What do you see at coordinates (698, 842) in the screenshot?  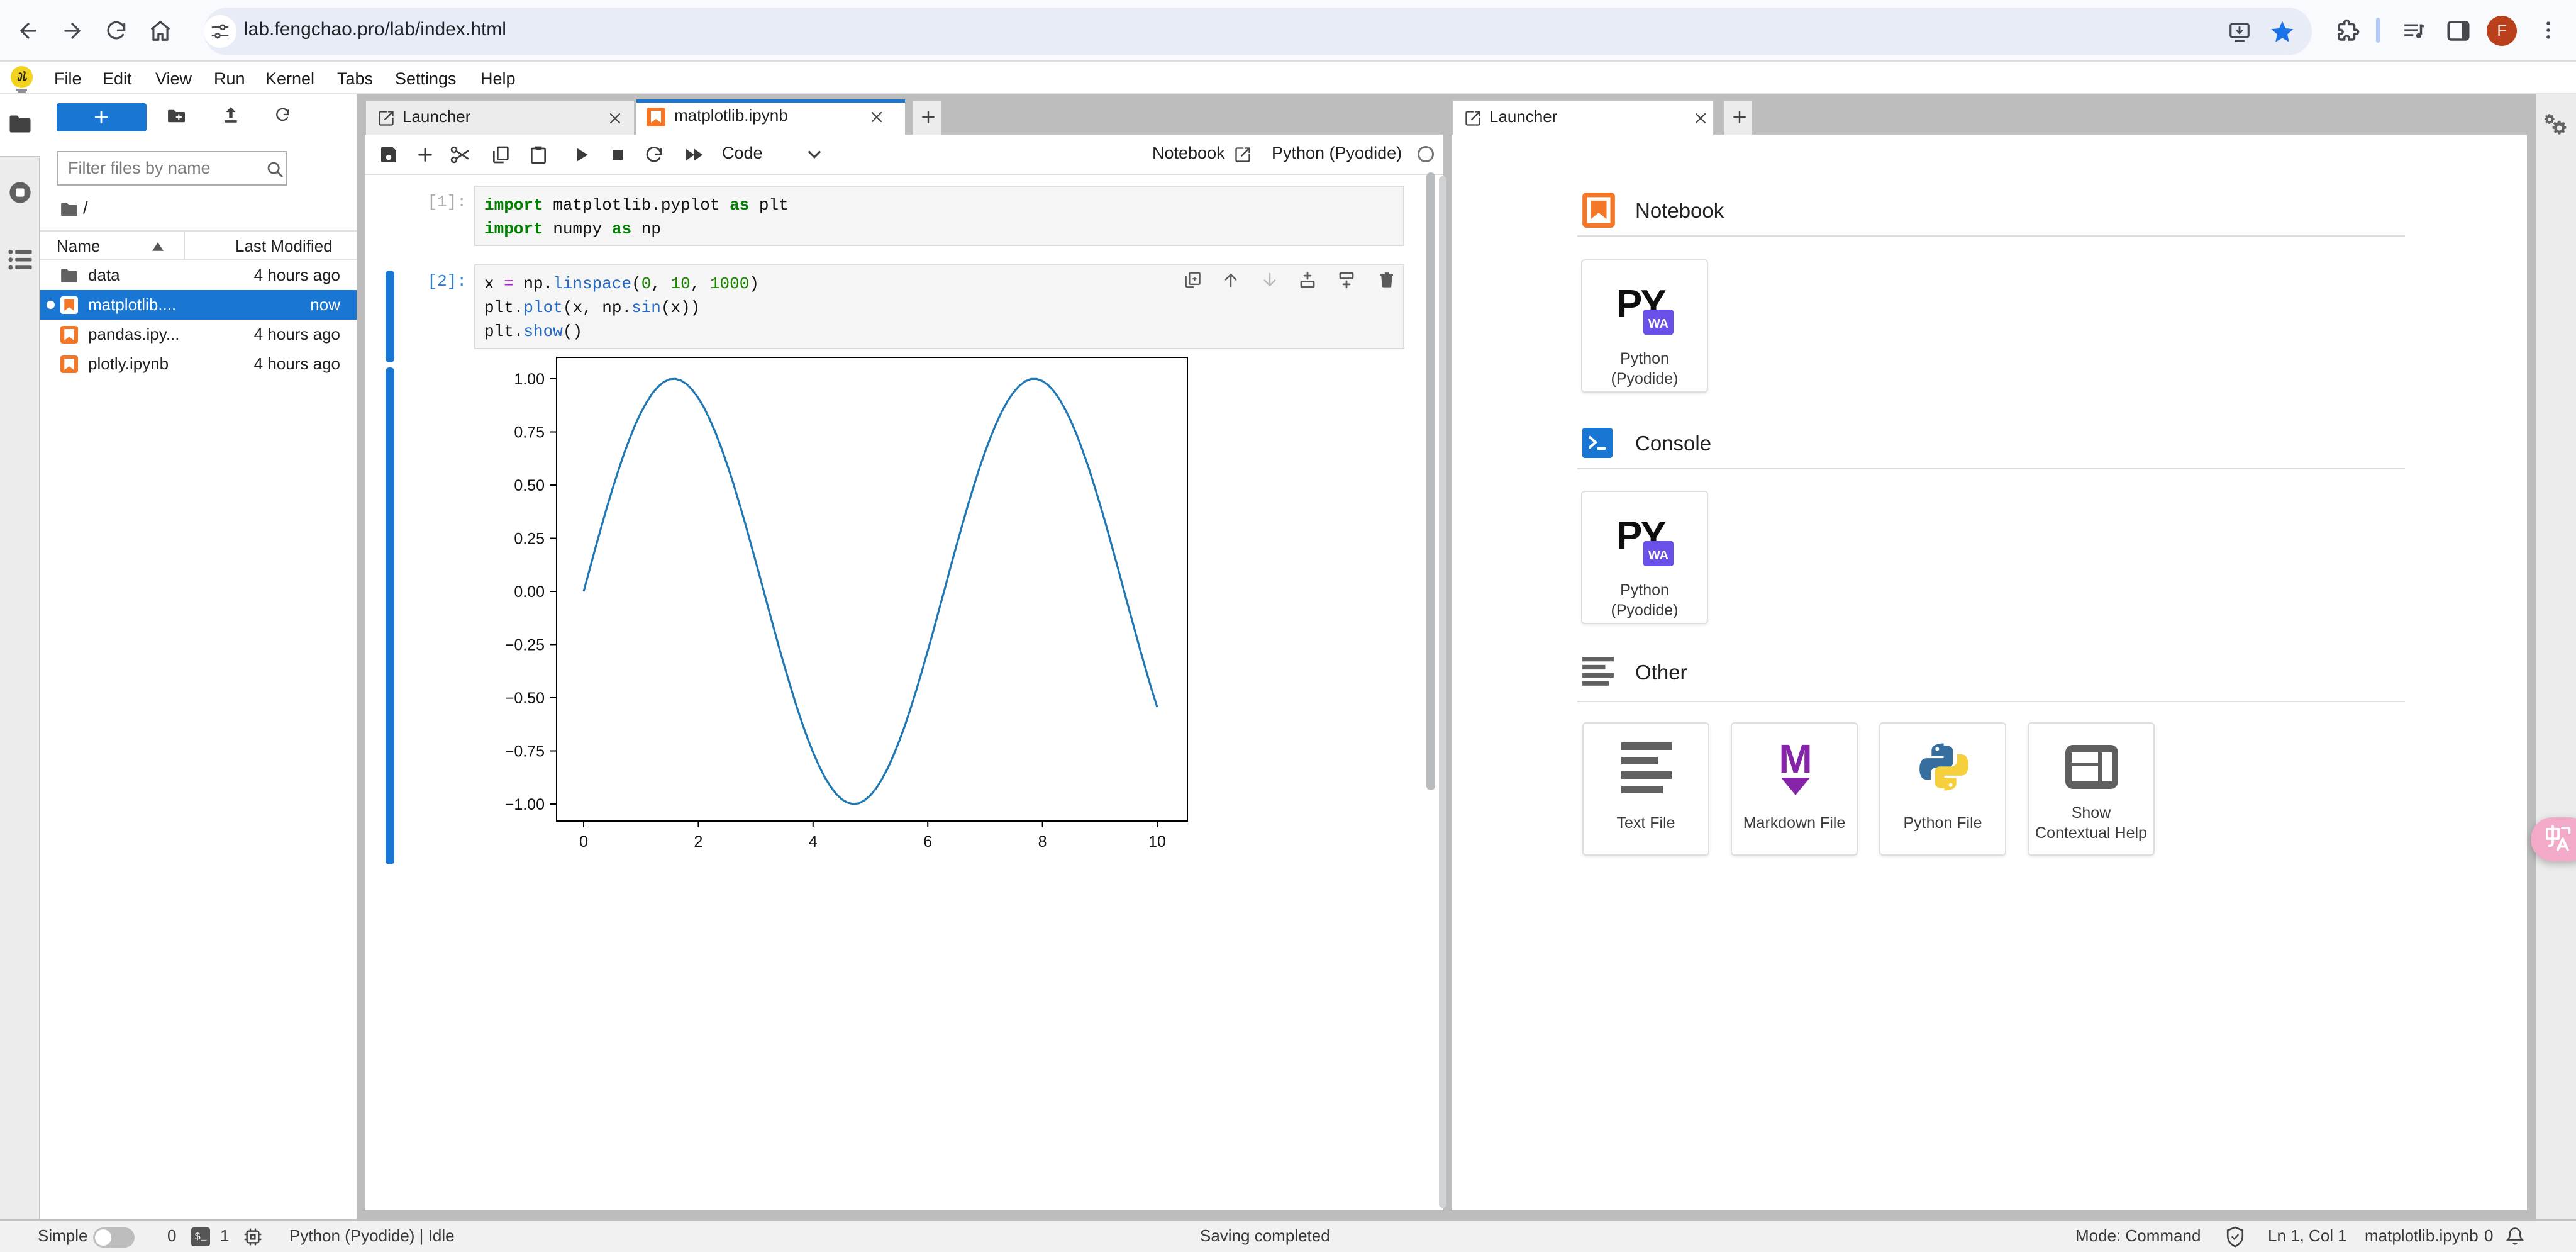 I see `svg-text: 2` at bounding box center [698, 842].